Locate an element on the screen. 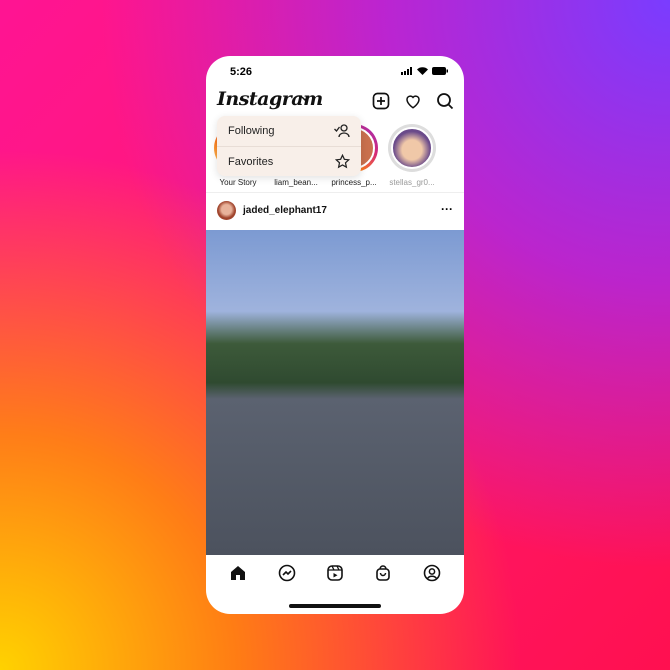 This screenshot has height=670, width=670. home-icon is located at coordinates (238, 573).